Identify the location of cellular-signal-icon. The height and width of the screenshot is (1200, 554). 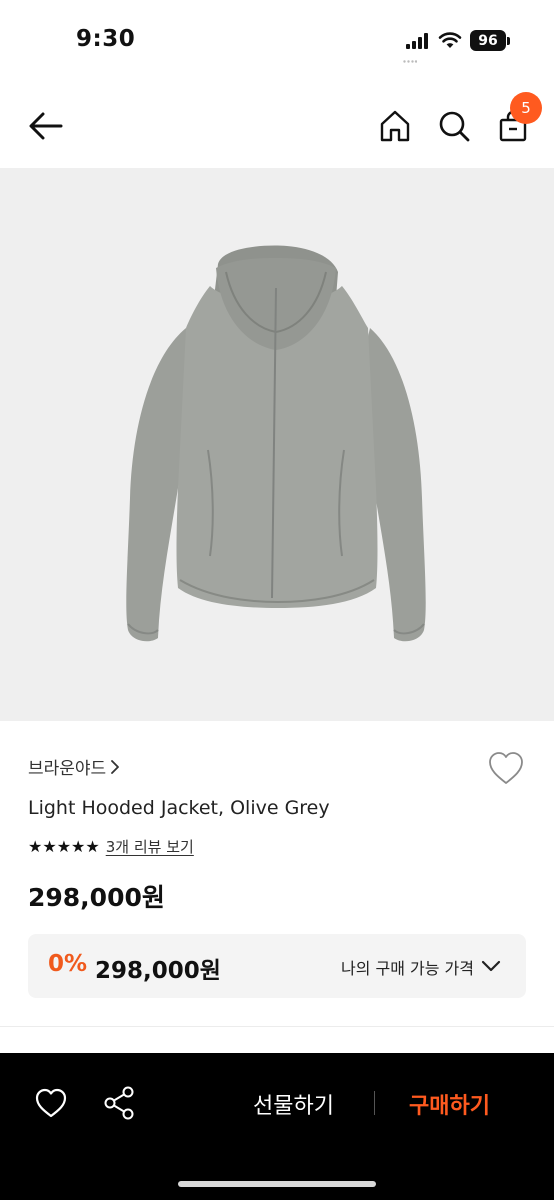
(417, 40).